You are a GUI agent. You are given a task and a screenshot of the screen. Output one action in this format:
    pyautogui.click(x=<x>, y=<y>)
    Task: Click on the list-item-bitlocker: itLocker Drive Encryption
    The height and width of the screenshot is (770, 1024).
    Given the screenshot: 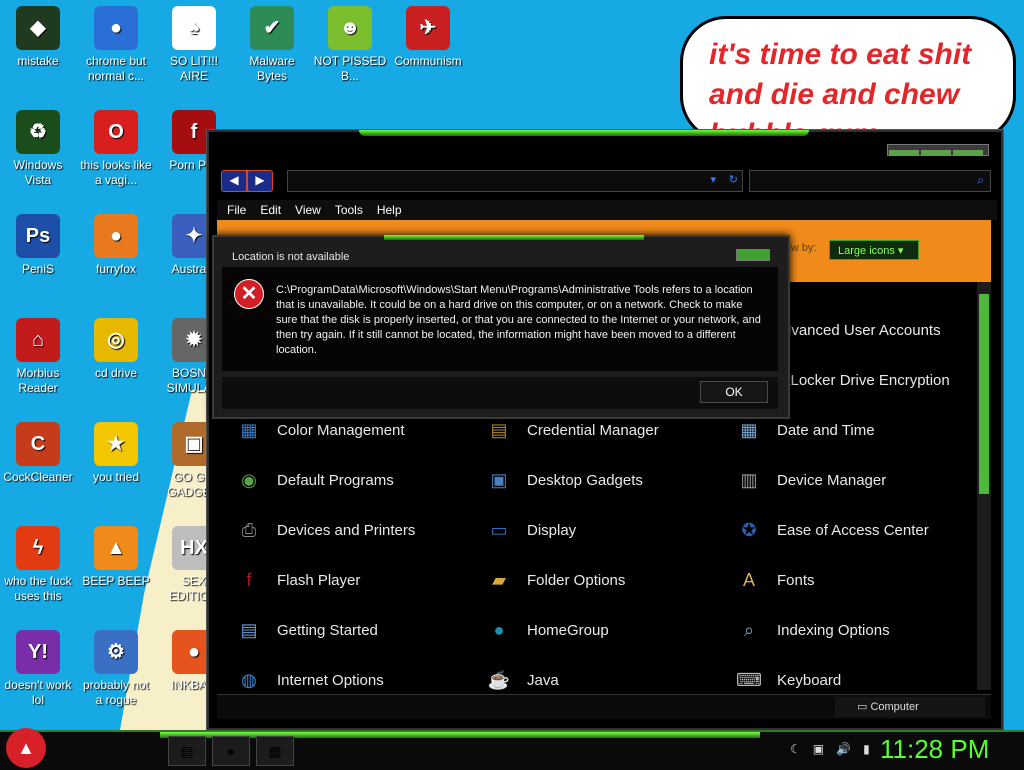 What is the action you would take?
    pyautogui.click(x=866, y=380)
    